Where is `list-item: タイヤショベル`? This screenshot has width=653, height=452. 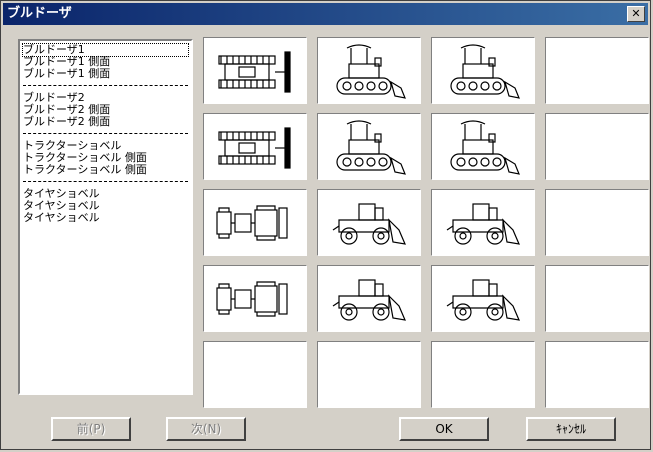
list-item: タイヤショベル is located at coordinates (105, 218).